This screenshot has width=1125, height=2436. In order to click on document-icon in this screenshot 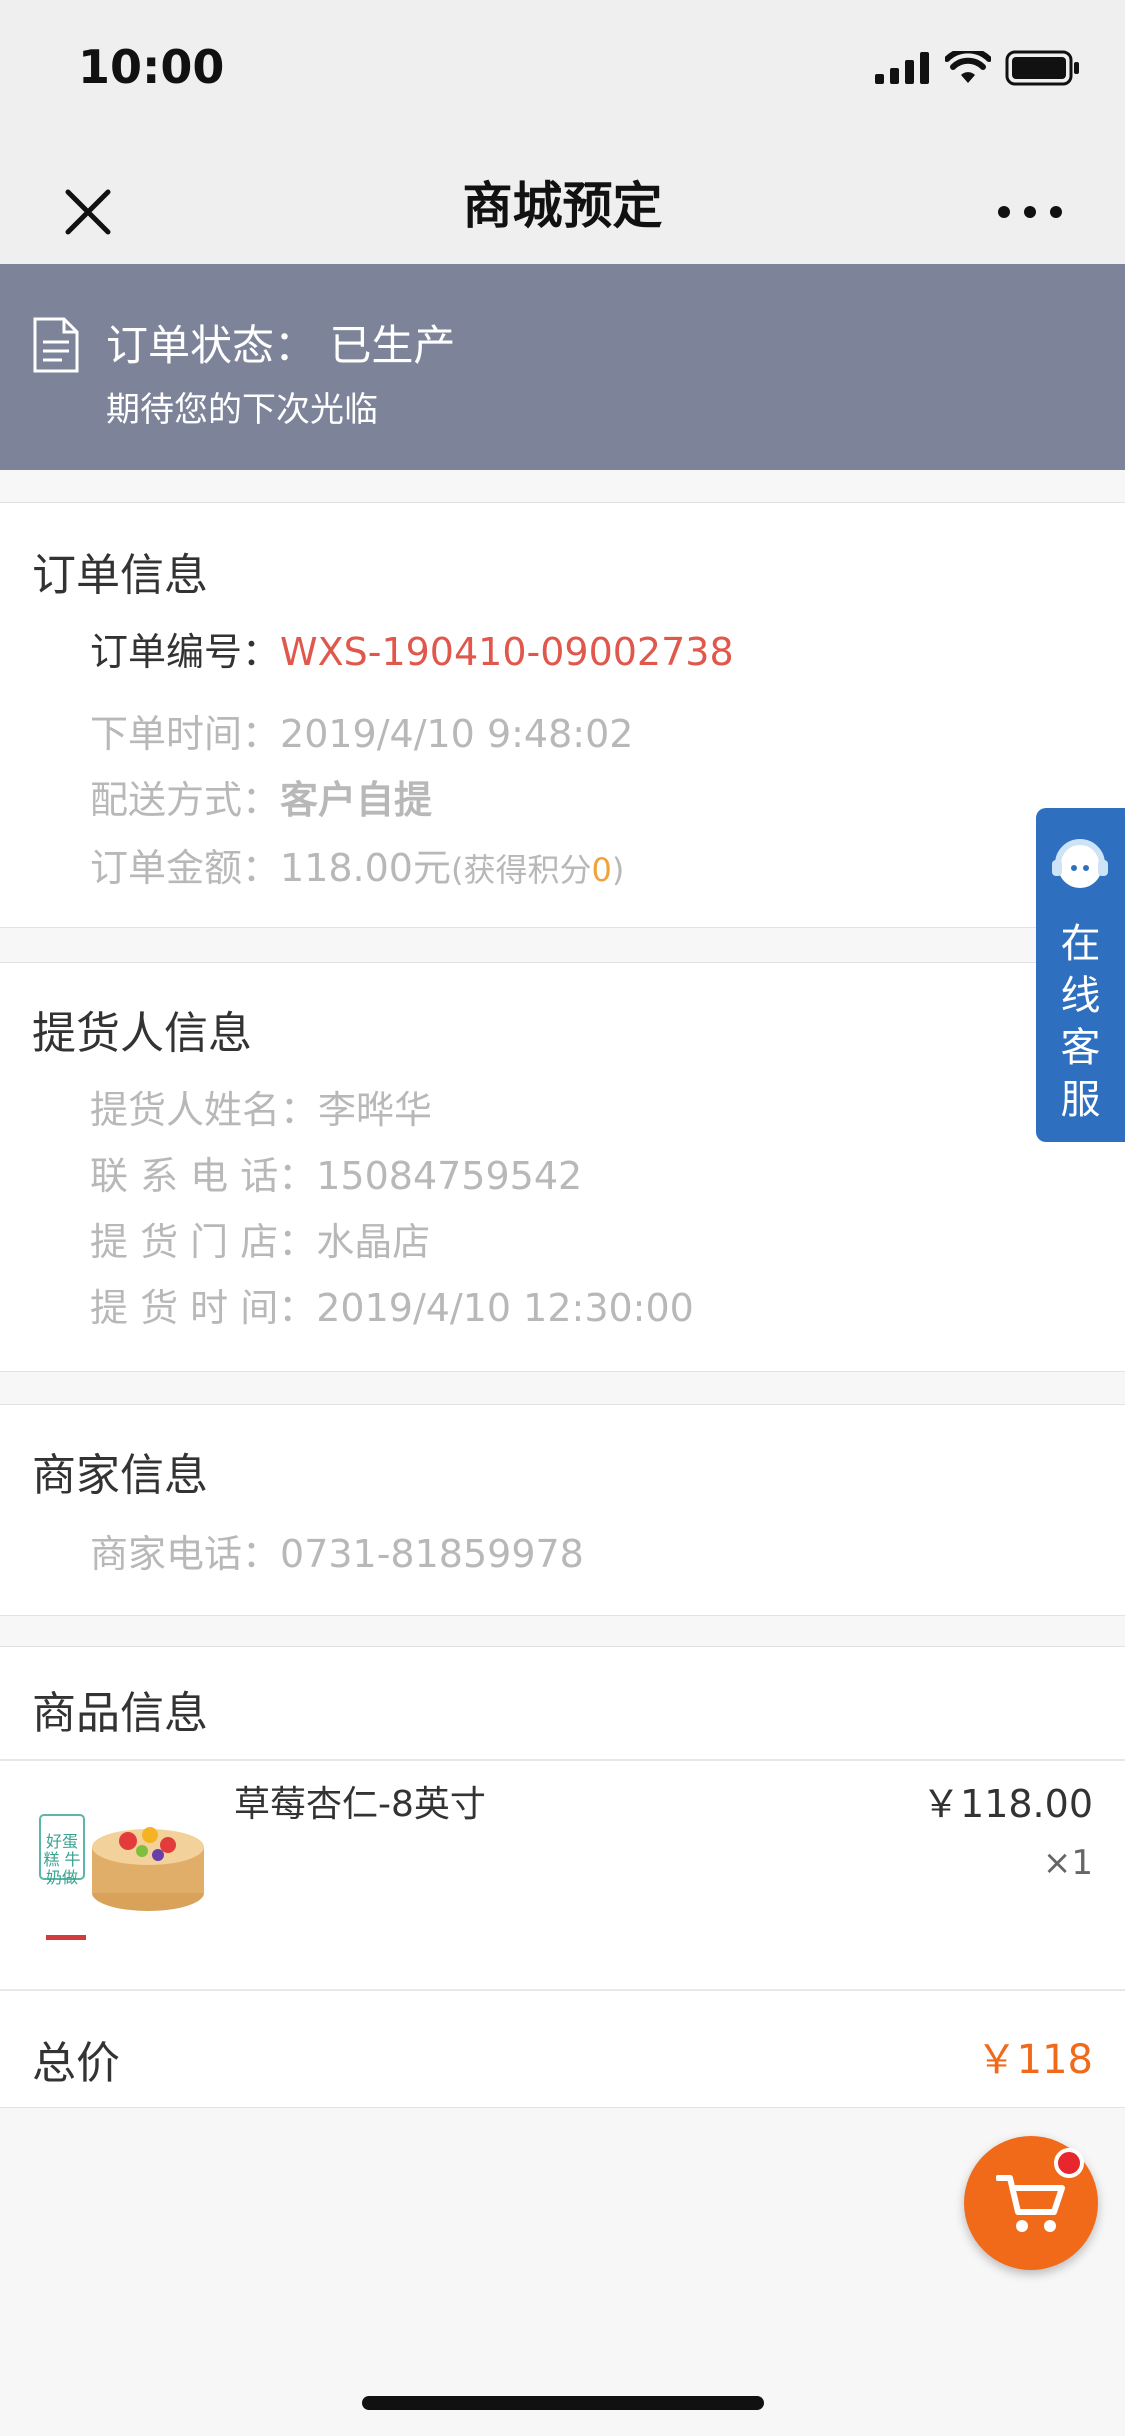, I will do `click(56, 345)`.